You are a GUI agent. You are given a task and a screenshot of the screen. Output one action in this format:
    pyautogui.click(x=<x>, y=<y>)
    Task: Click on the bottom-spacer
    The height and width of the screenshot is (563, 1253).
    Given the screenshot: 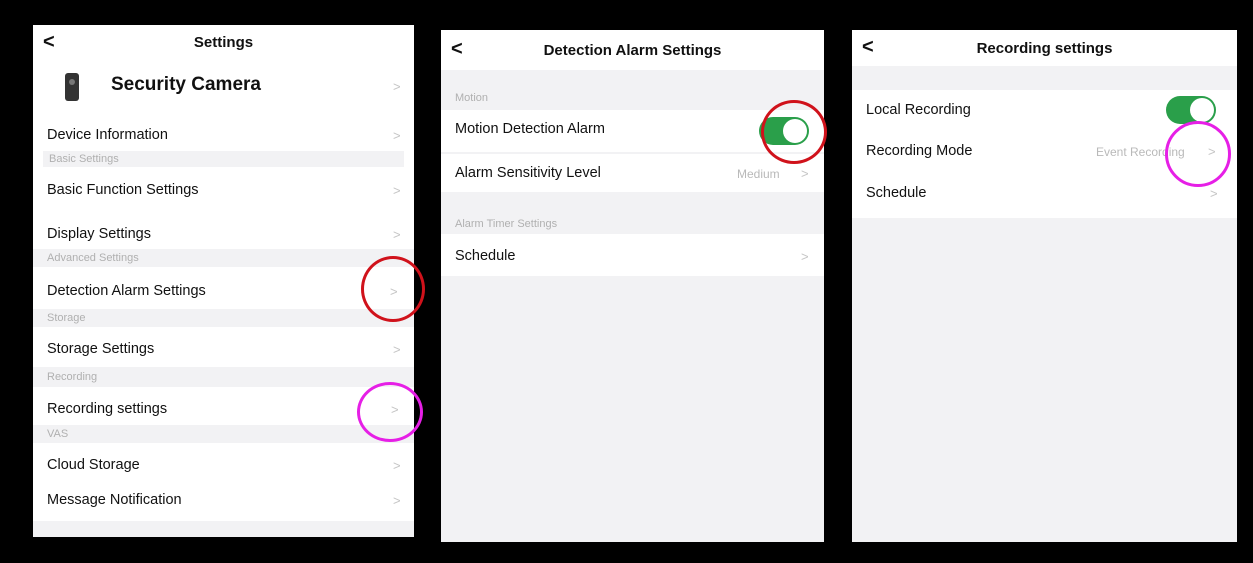 What is the action you would take?
    pyautogui.click(x=223, y=529)
    